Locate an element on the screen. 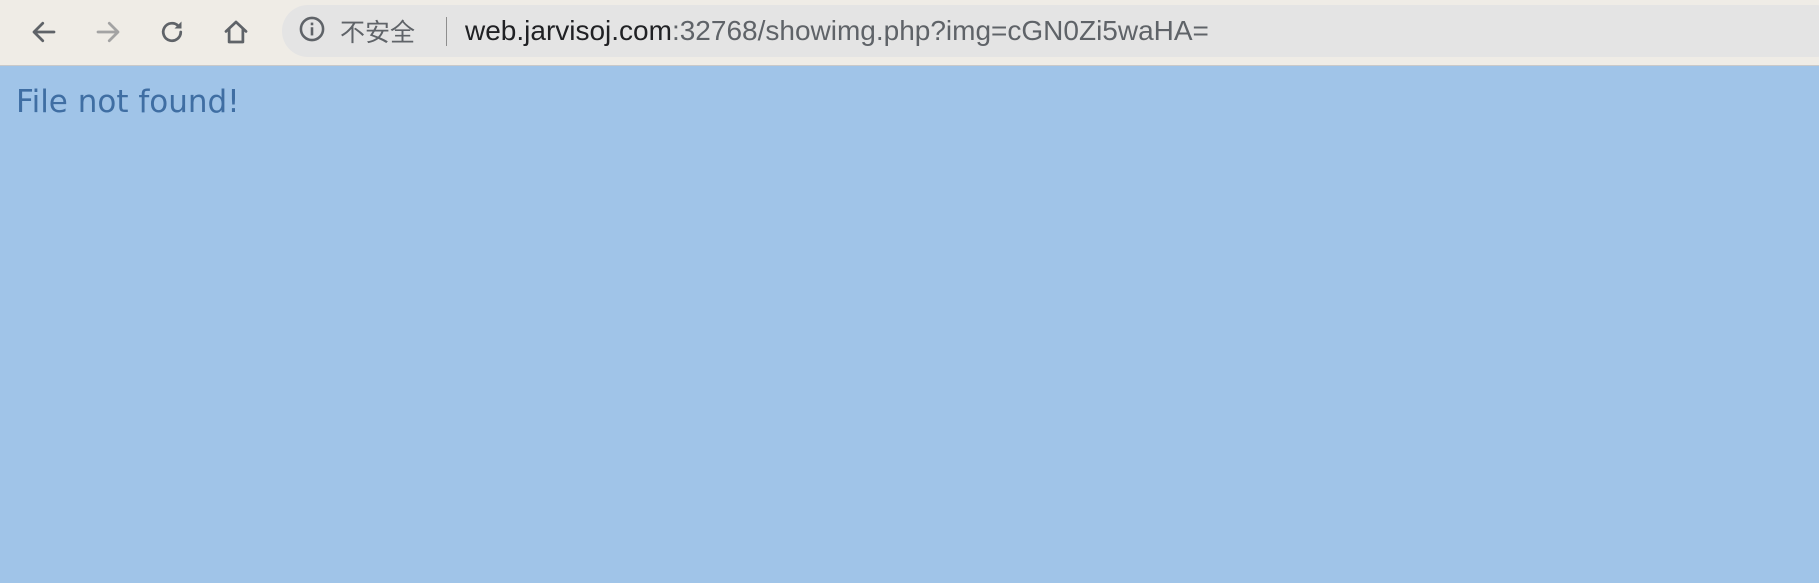 The width and height of the screenshot is (1819, 583). url-divider is located at coordinates (446, 31).